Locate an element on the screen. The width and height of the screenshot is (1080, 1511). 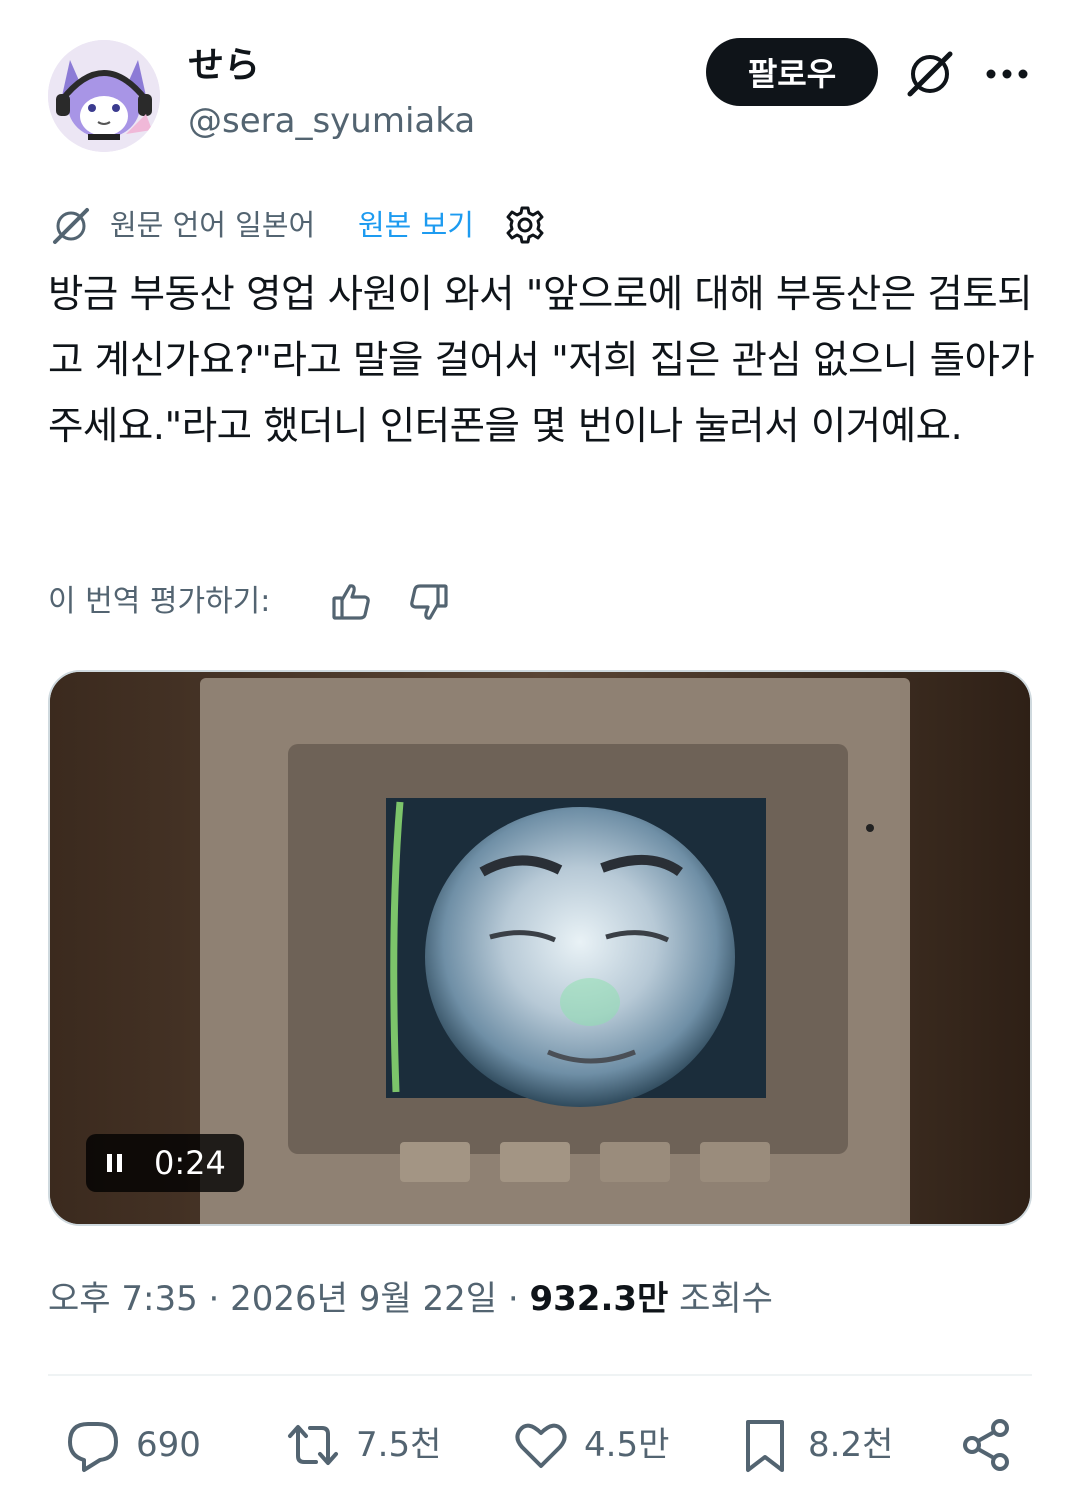
tweet-meta: 오후 7:35 · 2026년 9월 22일 · 932.3만 조회수 is located at coordinates (540, 1300).